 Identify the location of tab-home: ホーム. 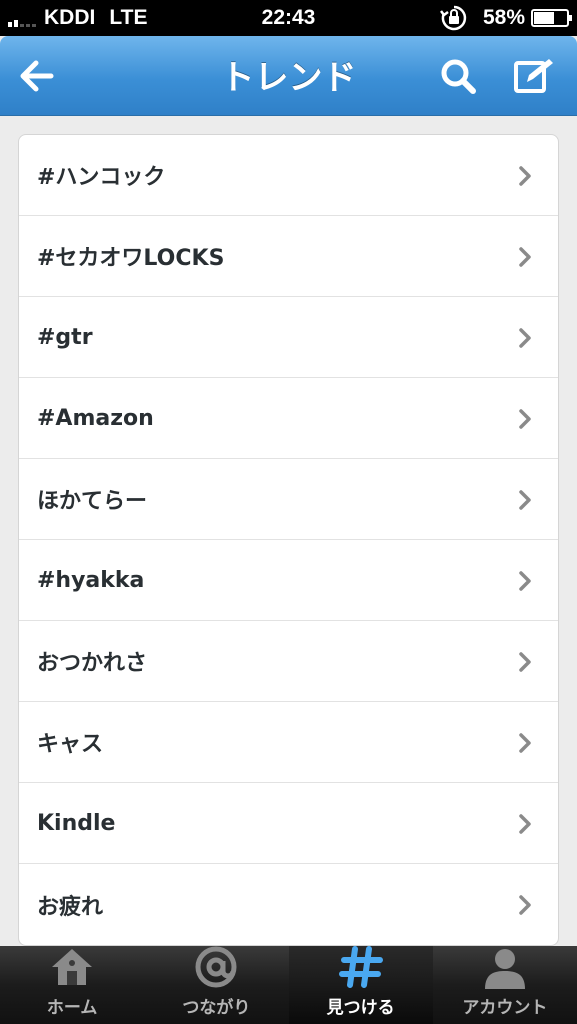
(72, 985).